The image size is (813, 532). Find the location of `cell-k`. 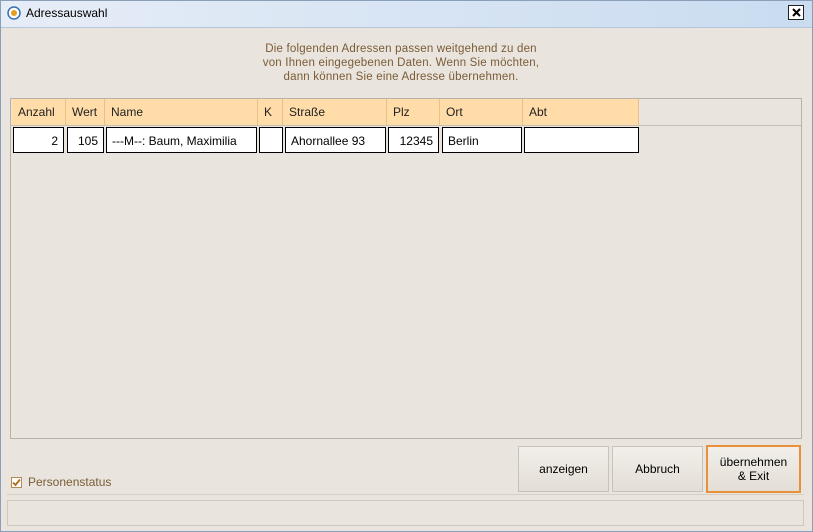

cell-k is located at coordinates (271, 140).